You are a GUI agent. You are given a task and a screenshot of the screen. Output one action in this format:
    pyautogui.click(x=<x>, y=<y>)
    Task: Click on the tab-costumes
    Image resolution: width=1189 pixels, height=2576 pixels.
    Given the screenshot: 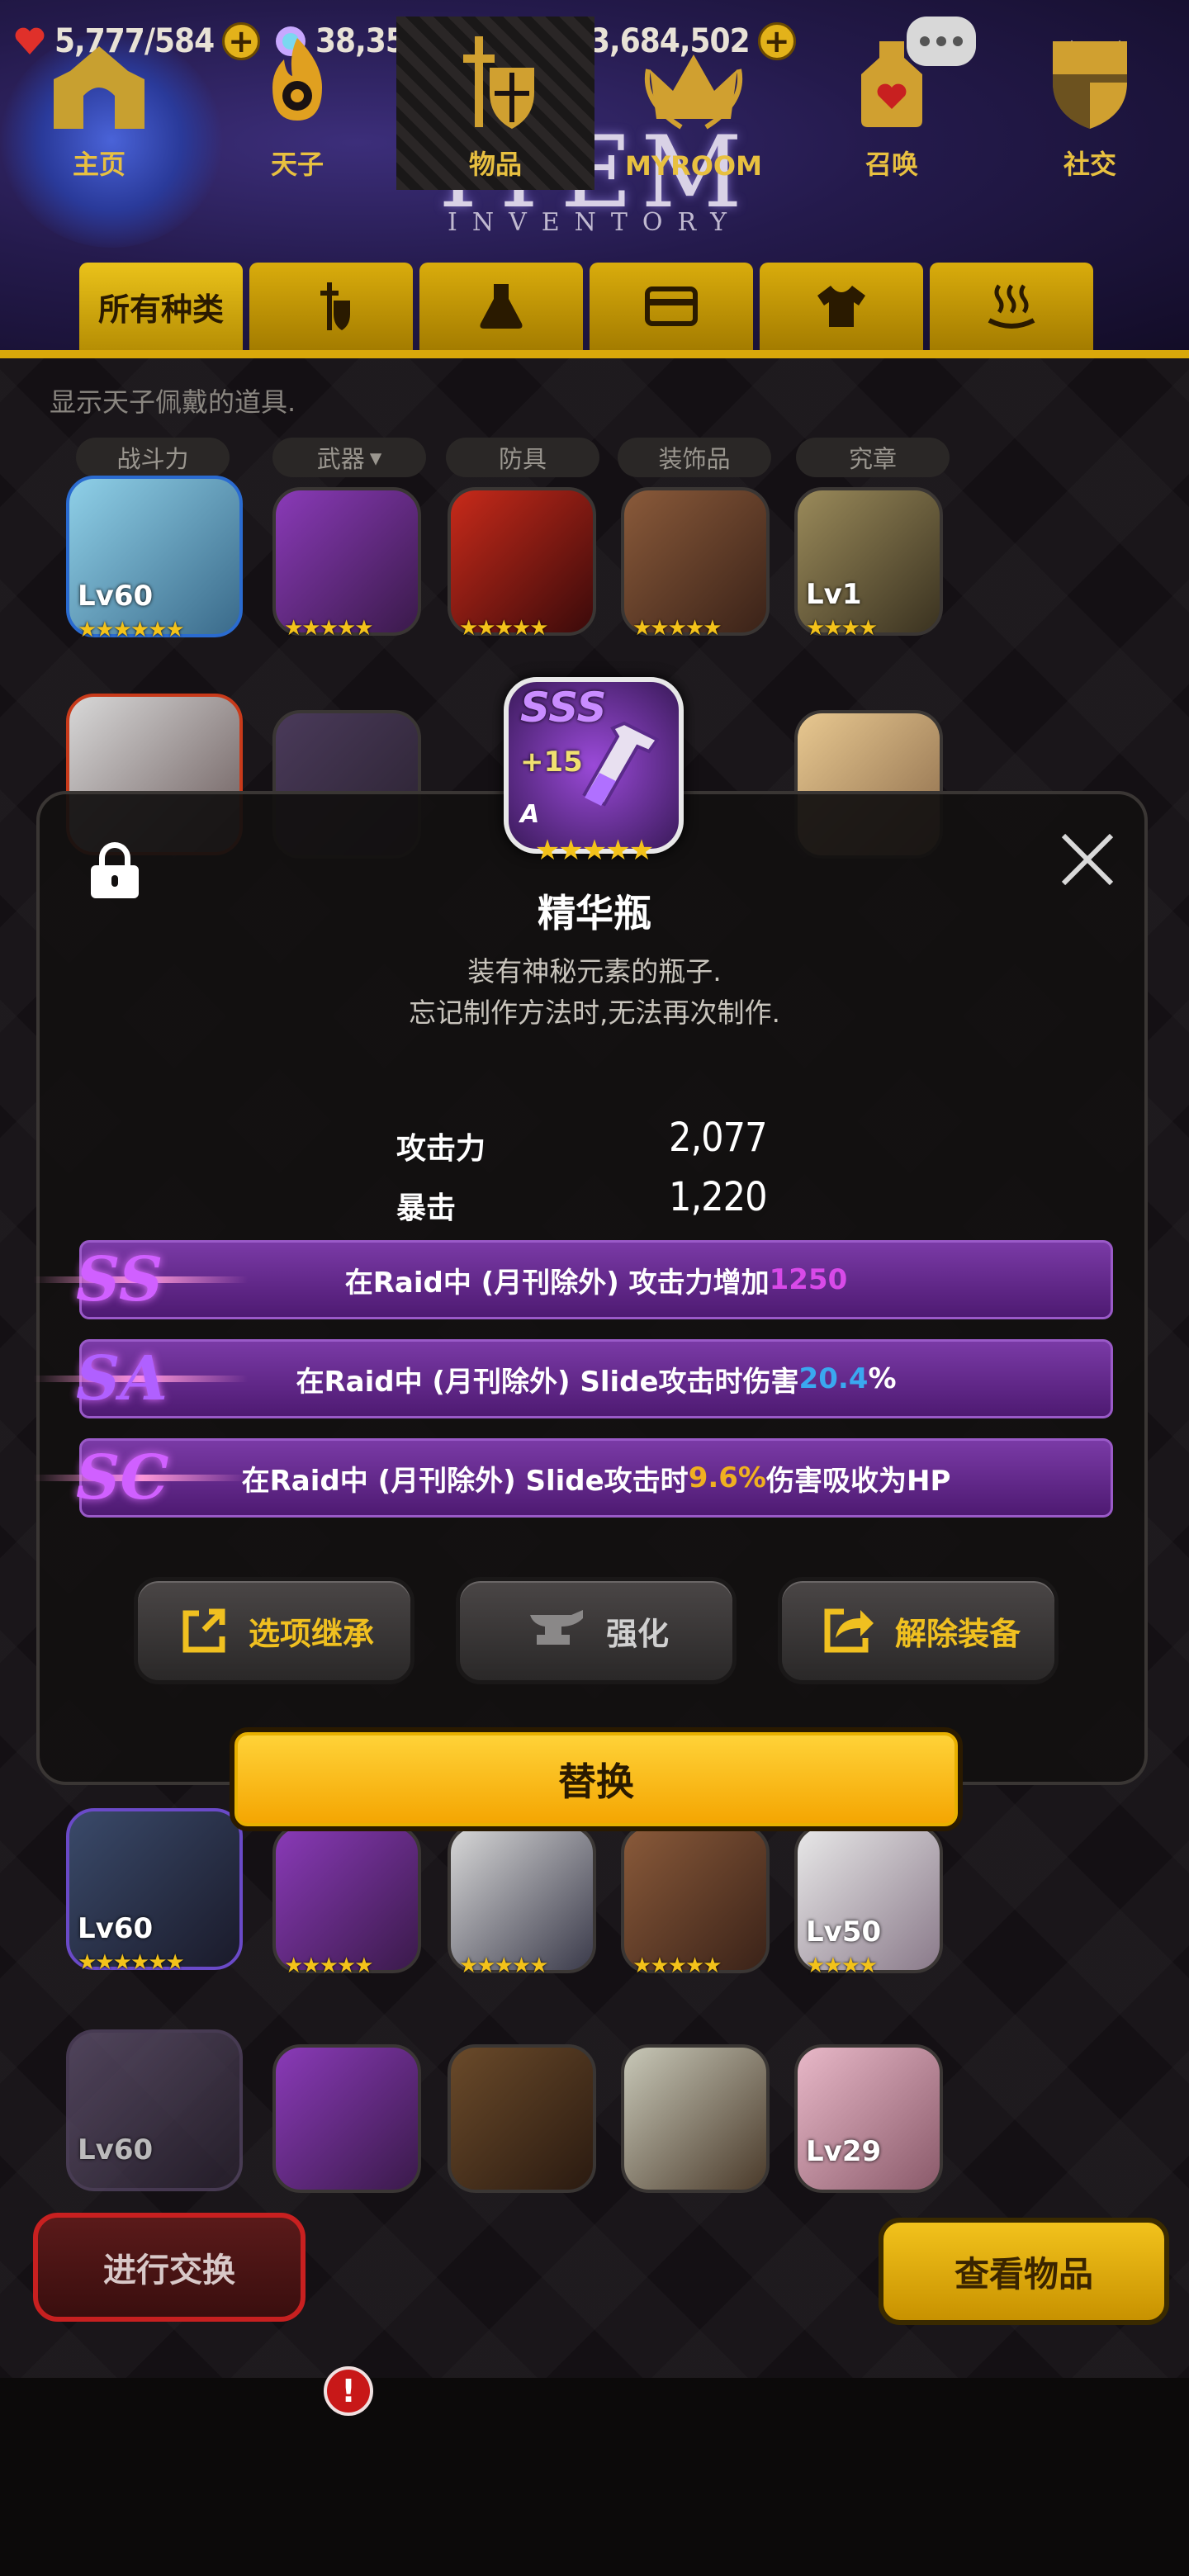 What is the action you would take?
    pyautogui.click(x=841, y=306)
    